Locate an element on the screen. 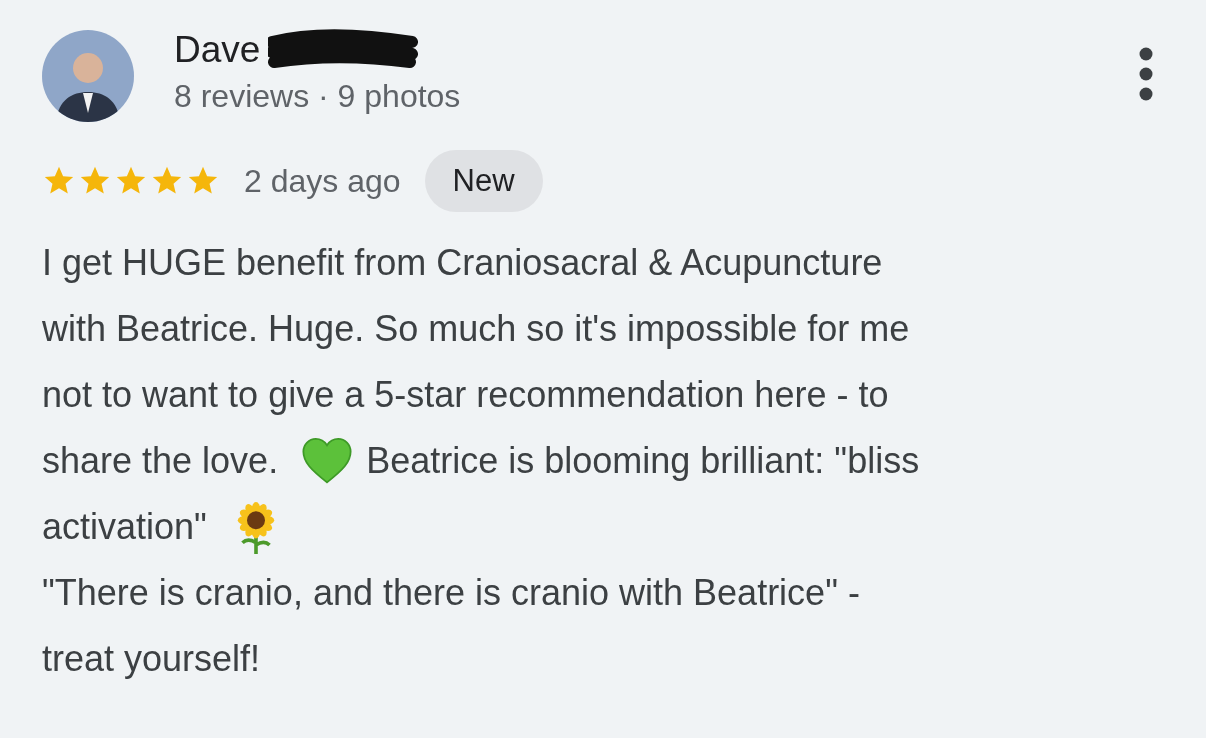  review-text: with Beatrice. Huge. So much so it's impossible for me is located at coordinates (476, 329).